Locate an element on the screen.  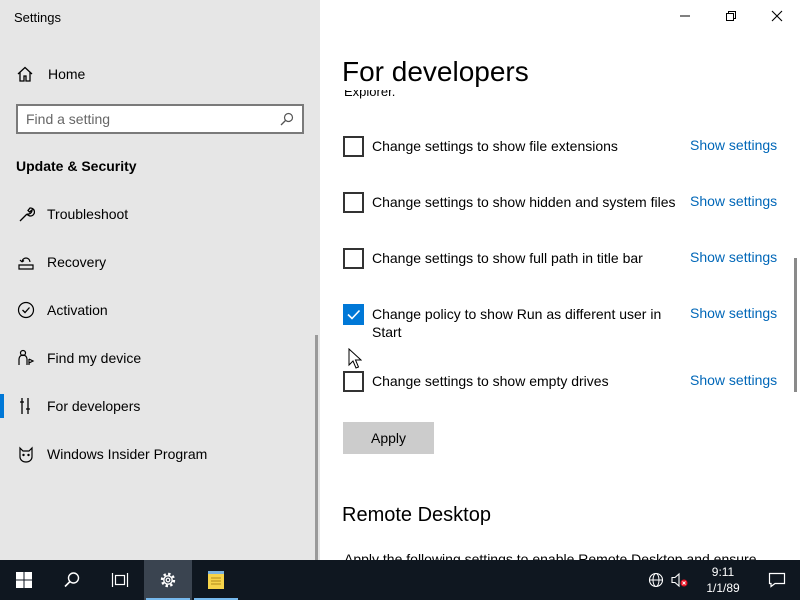
sidebar-item-activation: Activation is located at coordinates (160, 310).